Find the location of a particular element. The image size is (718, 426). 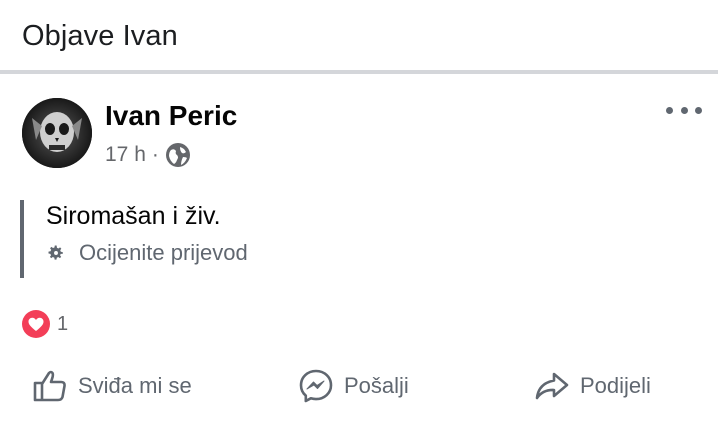

rate-translation-label: Ocijenite prijevod is located at coordinates (163, 252).